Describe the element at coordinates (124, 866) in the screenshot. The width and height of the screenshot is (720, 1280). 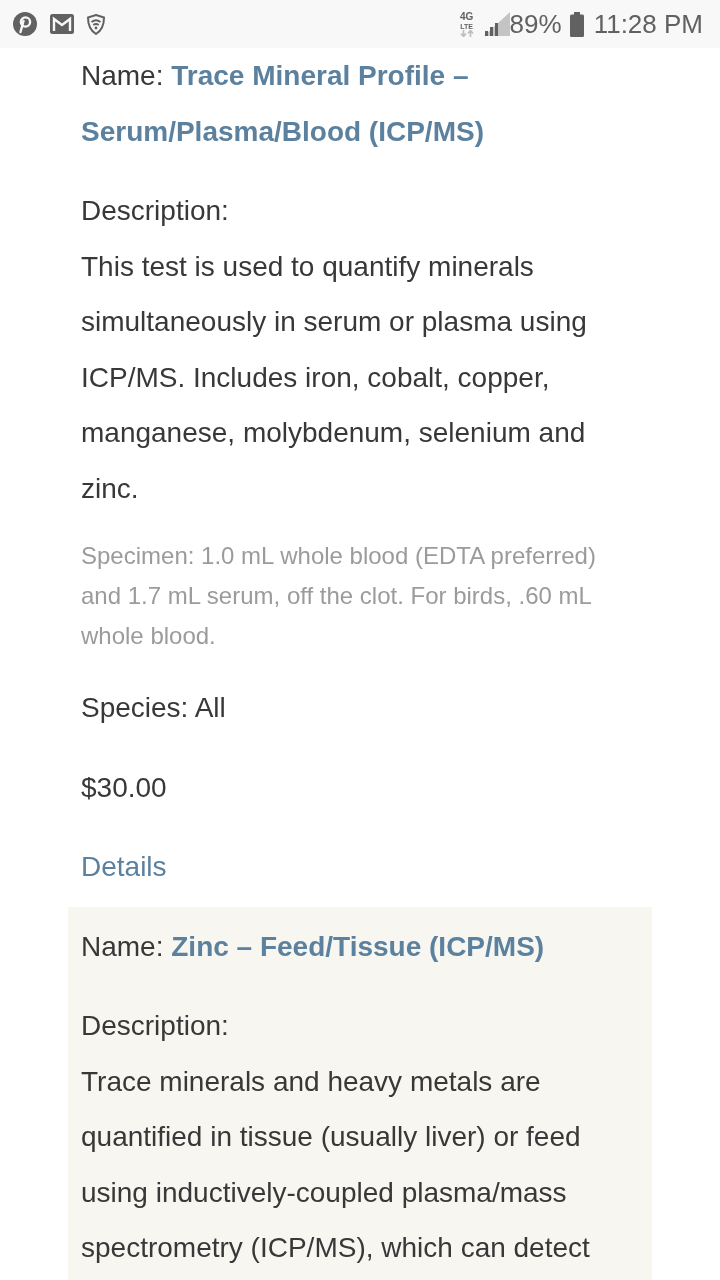
I see `details-link: Details` at that location.